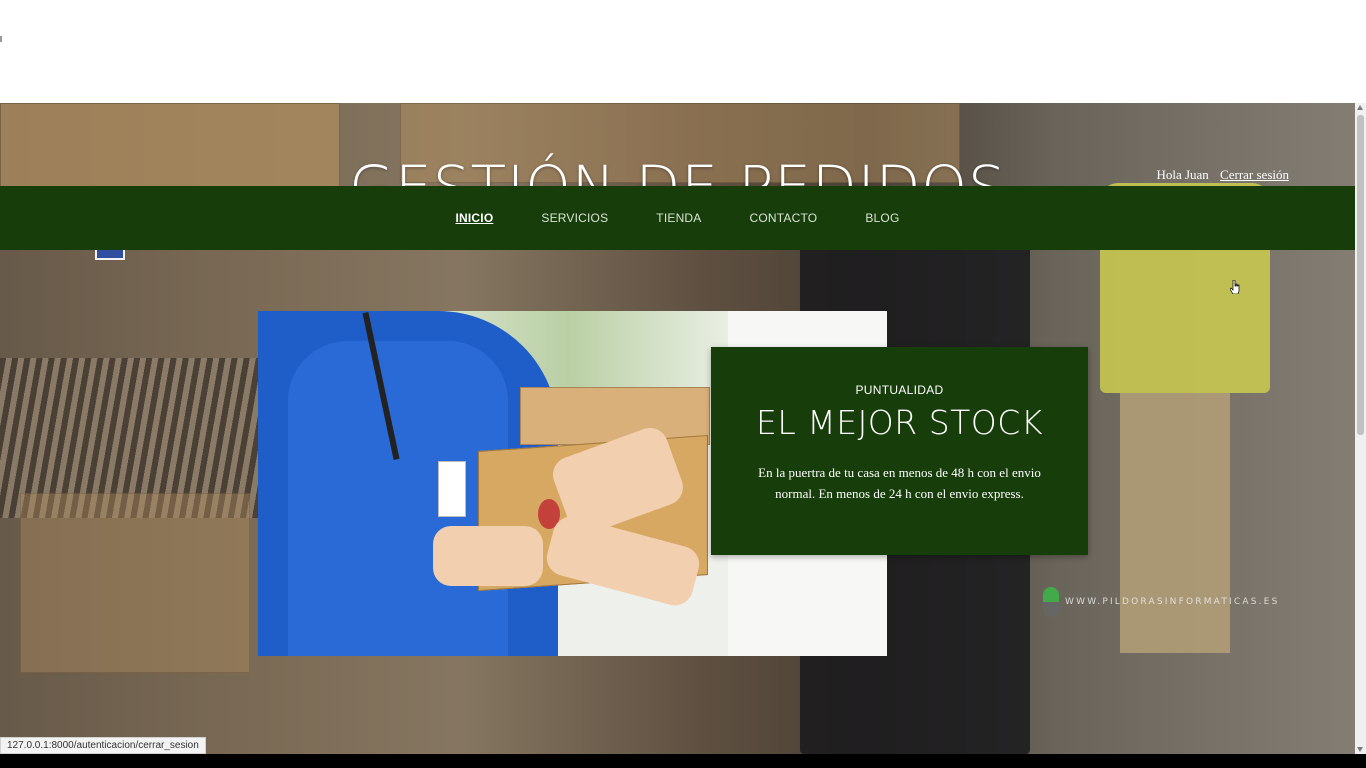 This screenshot has height=768, width=1366. What do you see at coordinates (1360, 749) in the screenshot?
I see `scroll-down-icon` at bounding box center [1360, 749].